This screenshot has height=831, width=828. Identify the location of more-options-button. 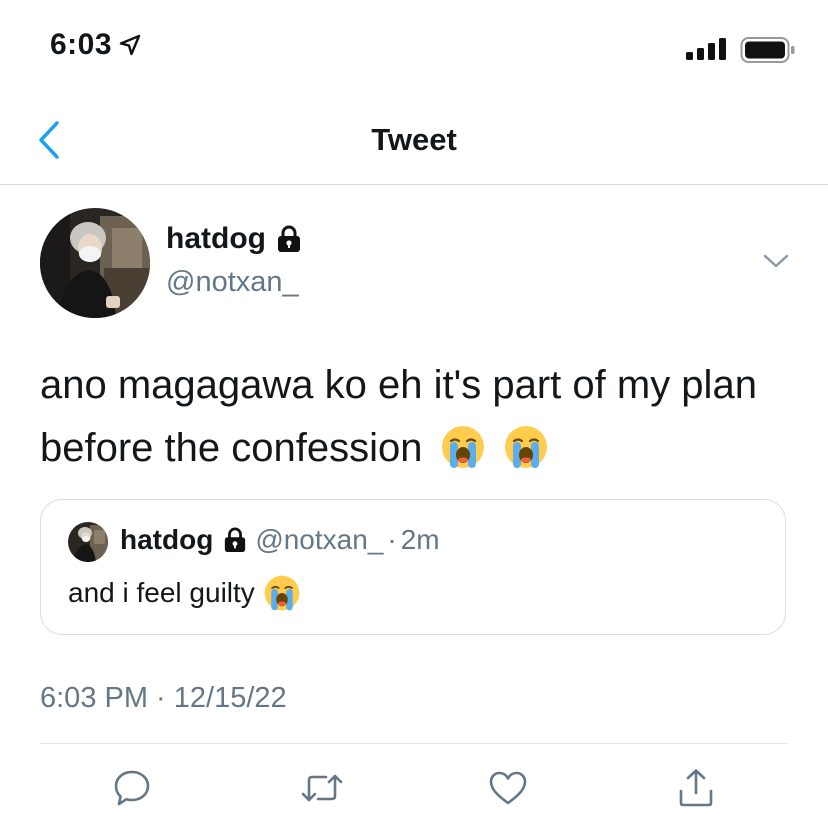
(776, 263).